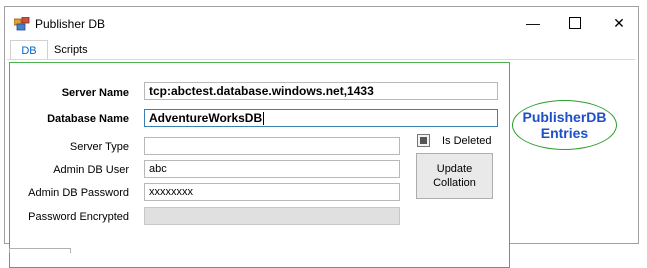  I want to click on callout-line1: PublisherDB, so click(564, 117).